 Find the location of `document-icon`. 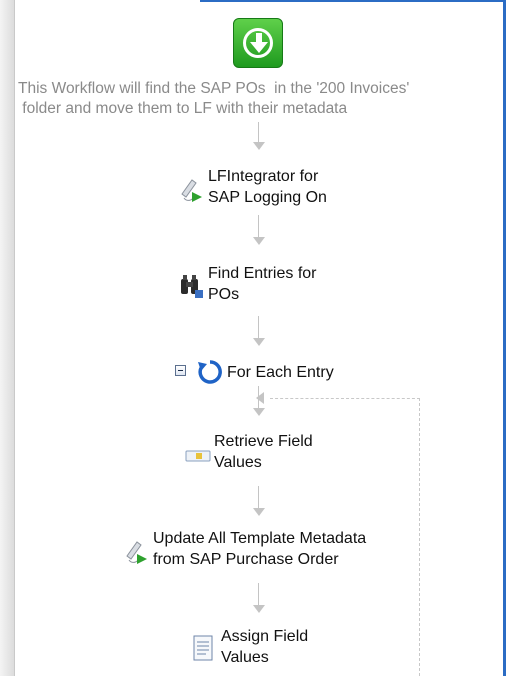

document-icon is located at coordinates (204, 647).